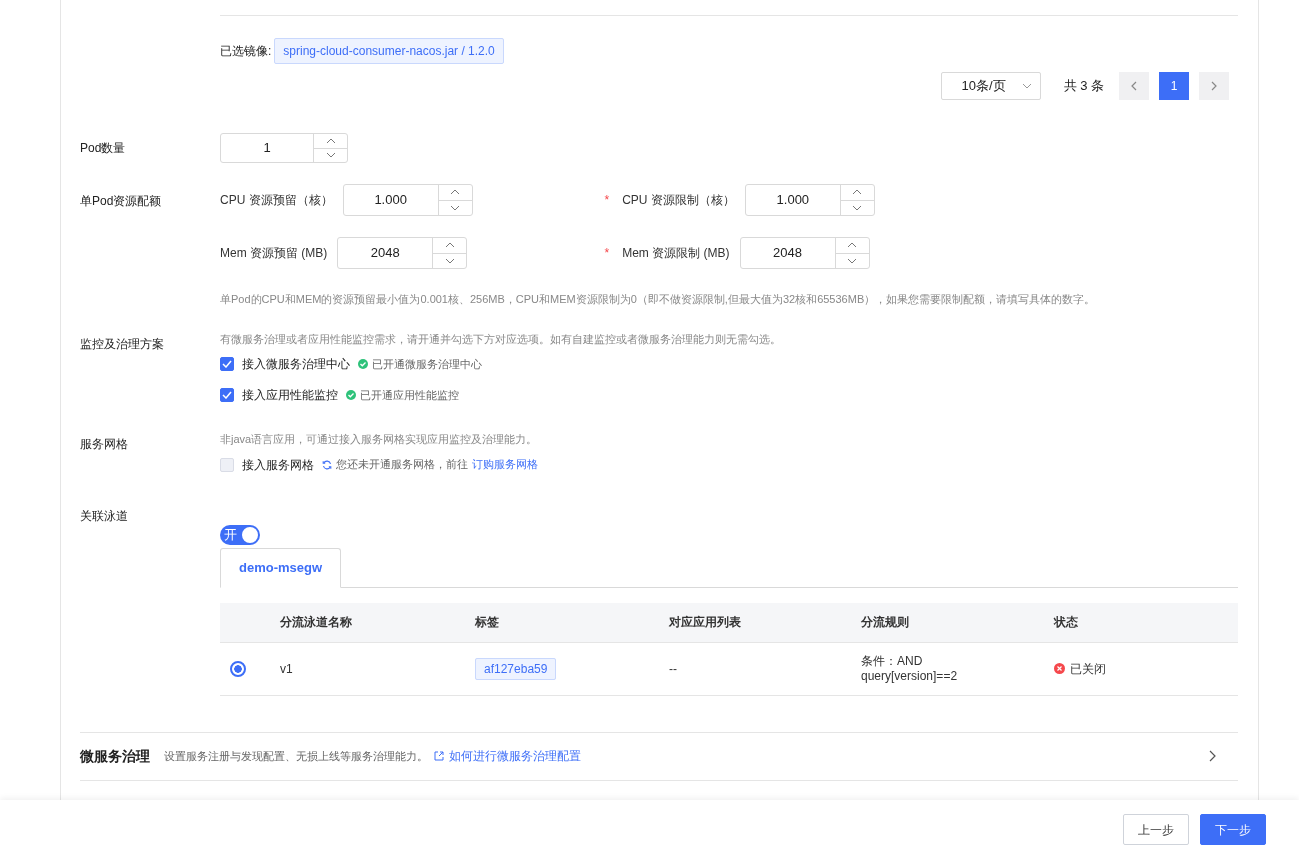 The image size is (1299, 859). Describe the element at coordinates (274, 253) in the screenshot. I see `field-label: Mem 资源预留 (MB)` at that location.